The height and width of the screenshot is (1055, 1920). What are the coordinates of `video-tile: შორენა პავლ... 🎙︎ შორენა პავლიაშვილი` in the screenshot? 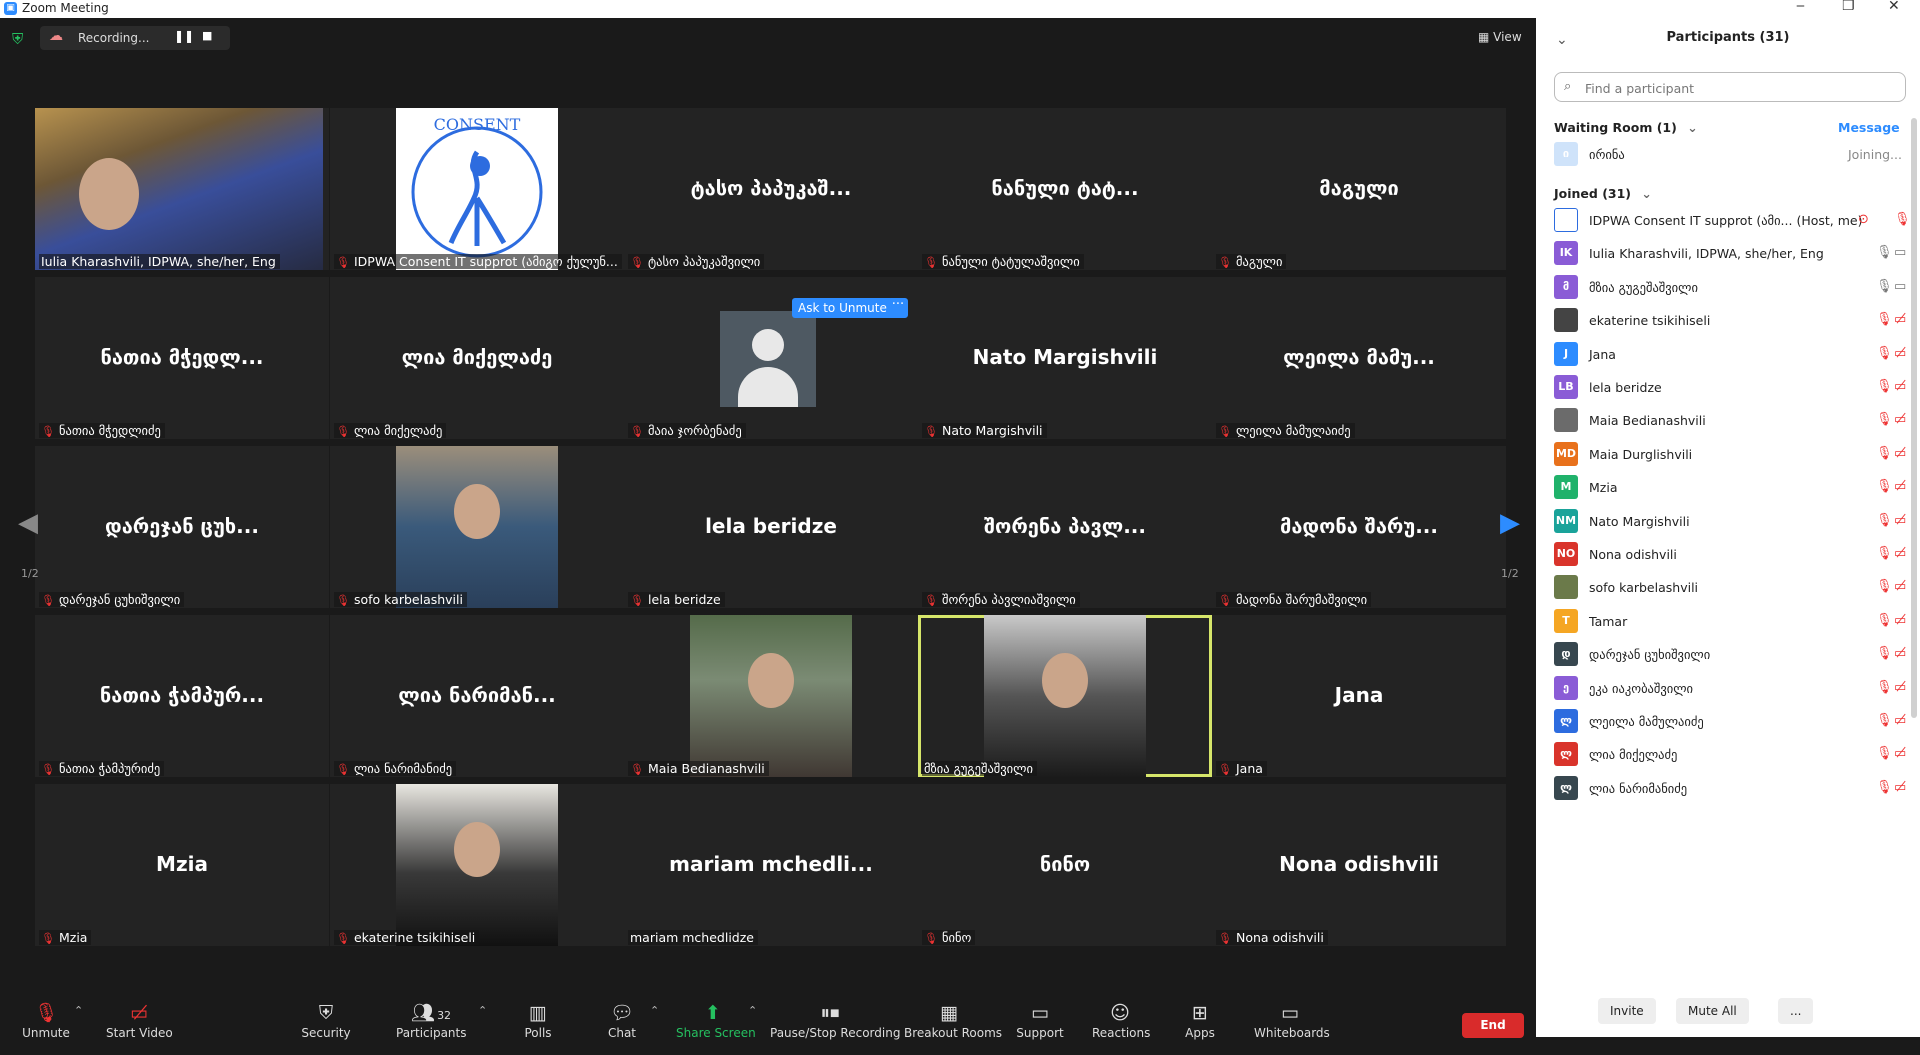 It's located at (1065, 527).